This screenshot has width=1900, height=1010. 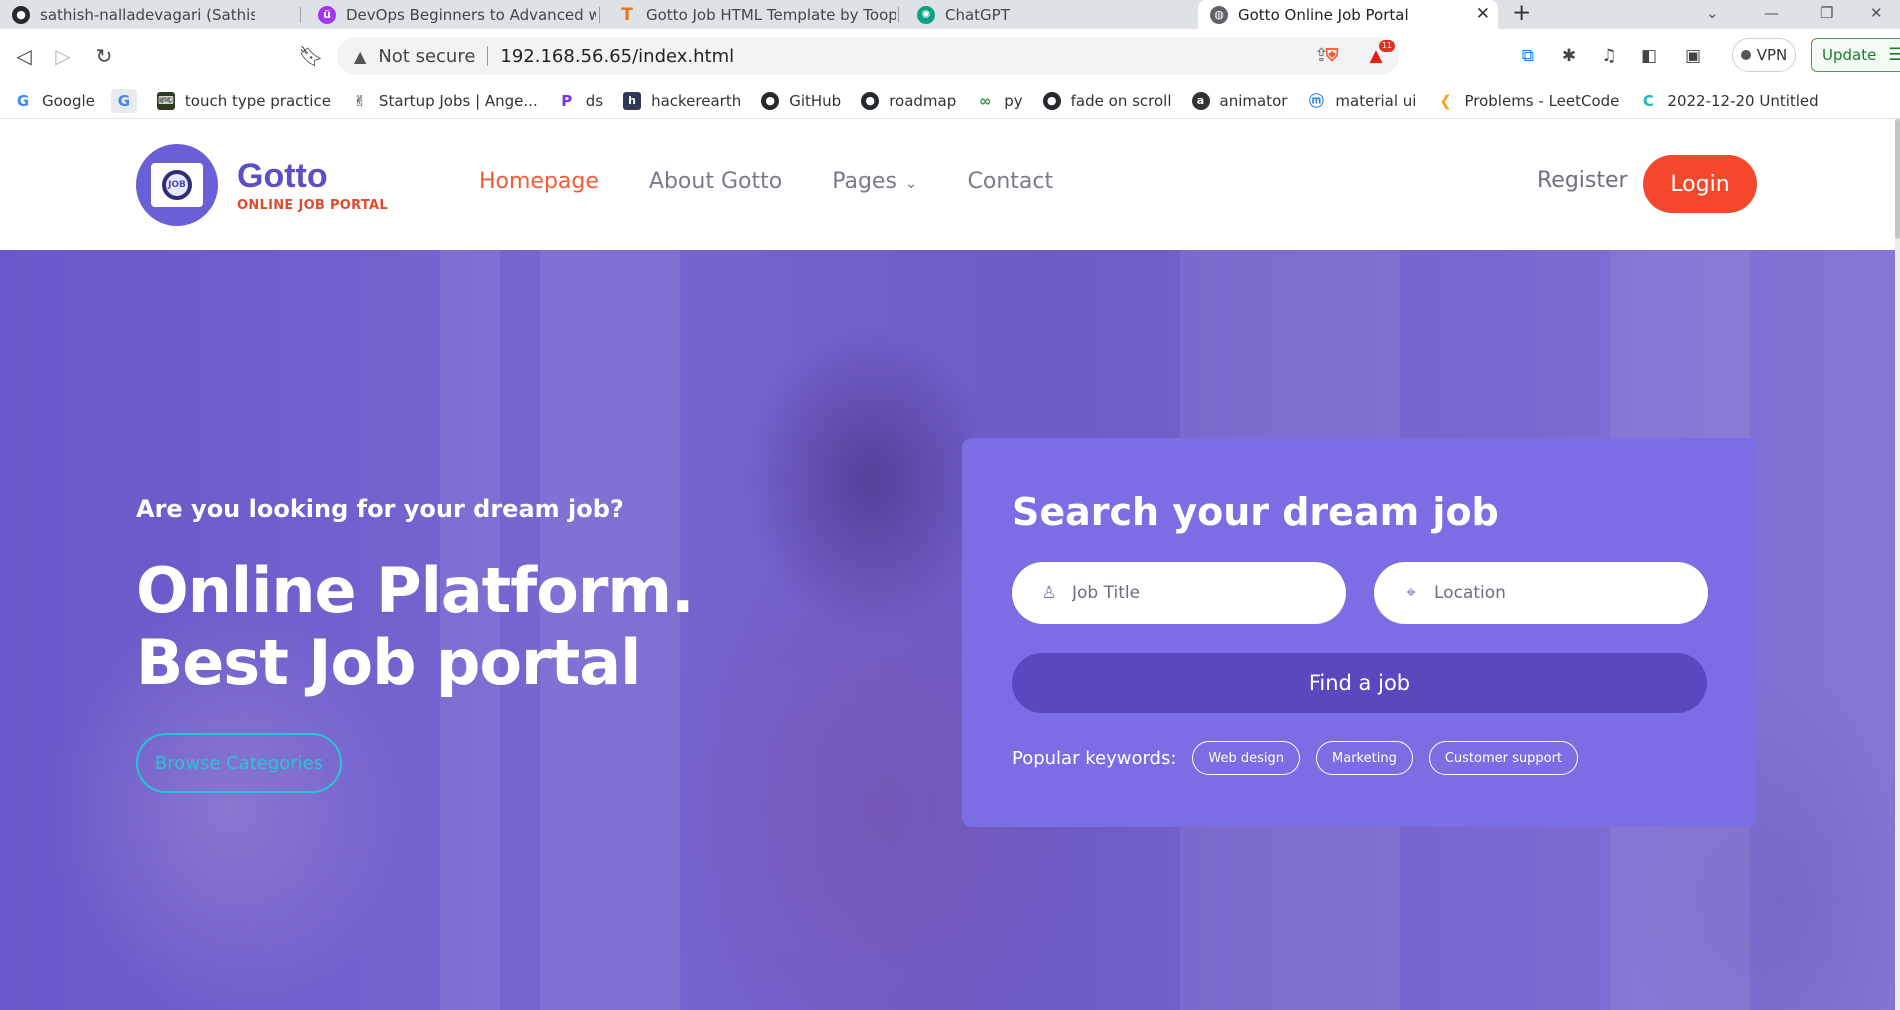 What do you see at coordinates (1386, 46) in the screenshot?
I see `rewards-badge: 11` at bounding box center [1386, 46].